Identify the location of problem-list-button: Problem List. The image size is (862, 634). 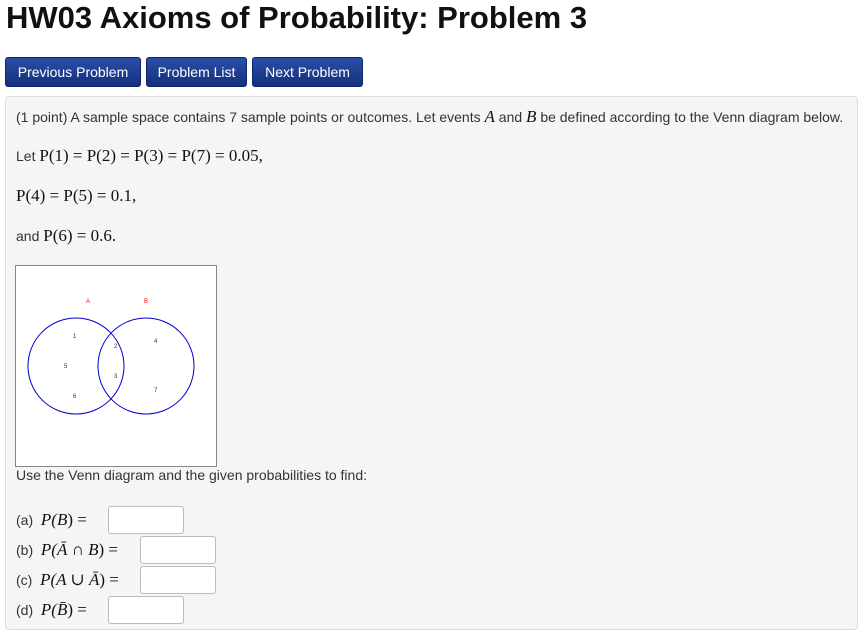
(196, 72).